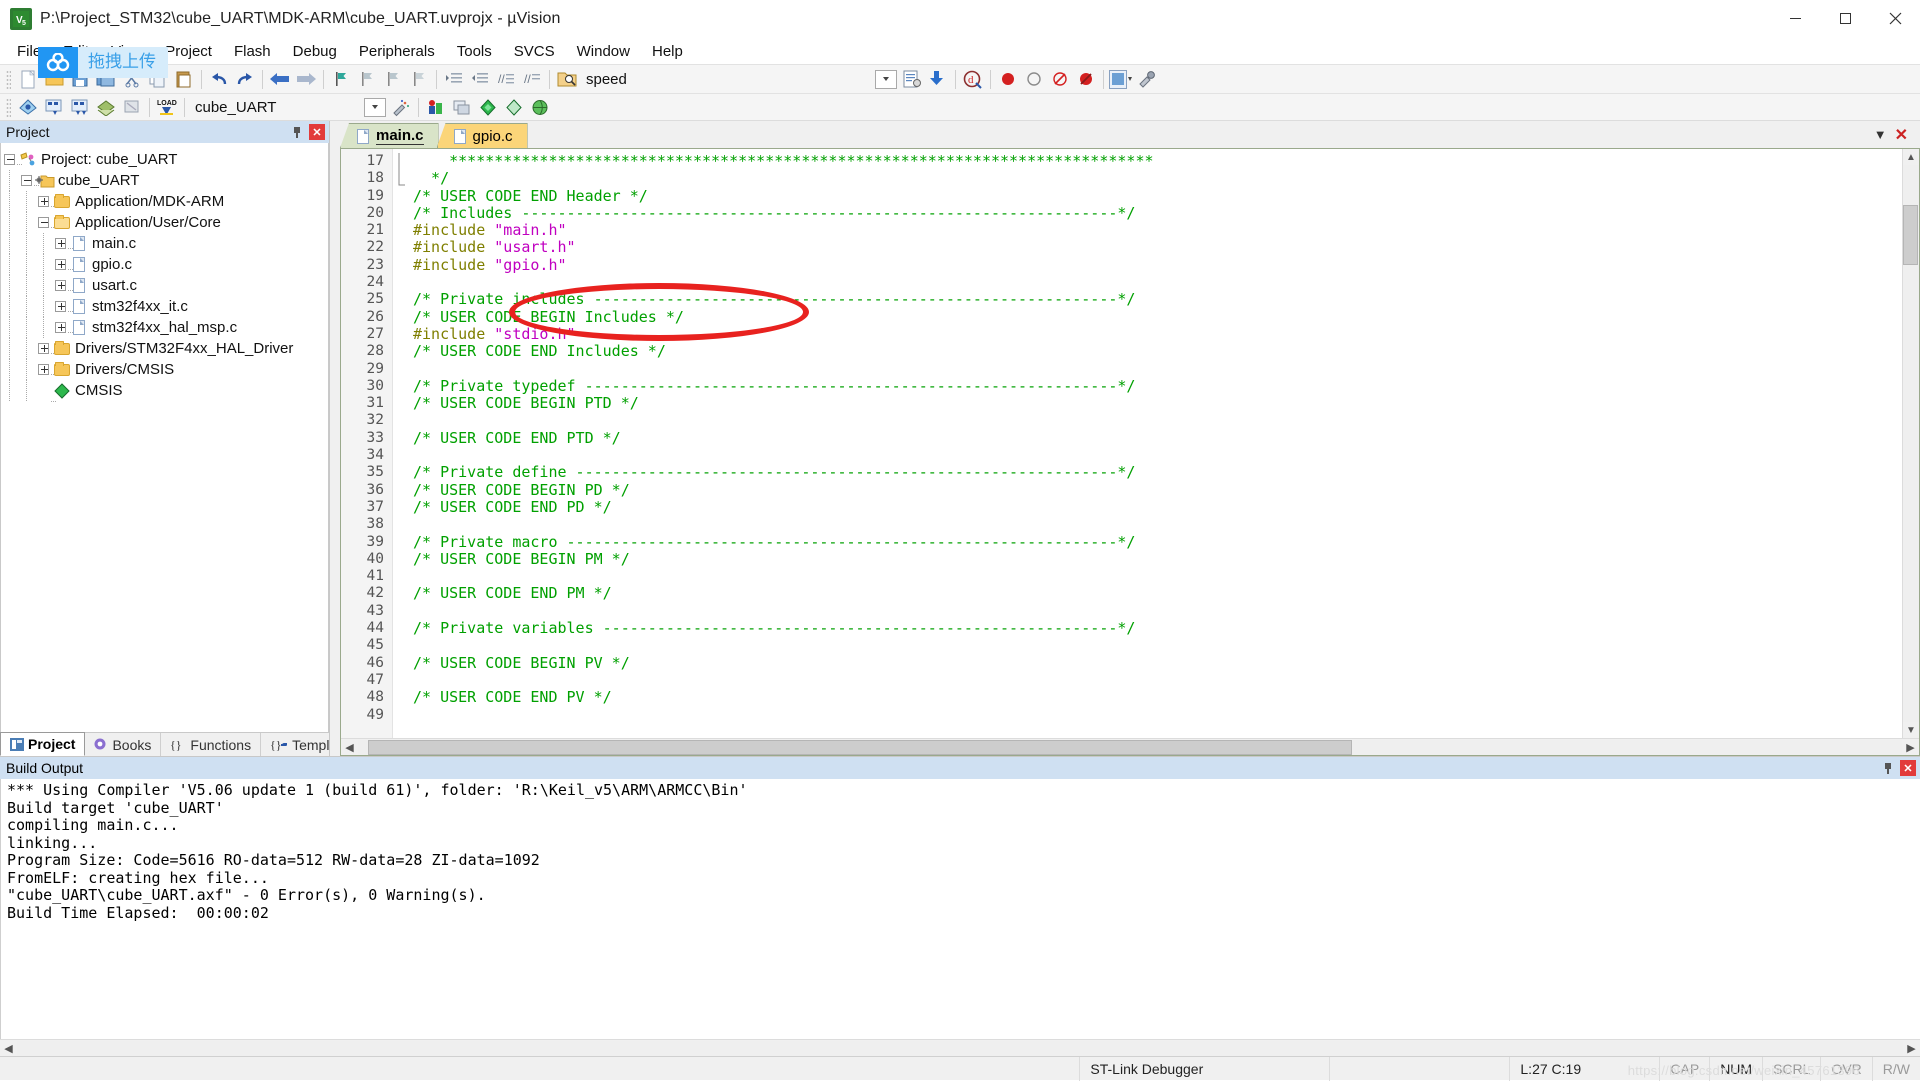 This screenshot has width=1920, height=1081. What do you see at coordinates (973, 79) in the screenshot?
I see `start-debug-icon: d` at bounding box center [973, 79].